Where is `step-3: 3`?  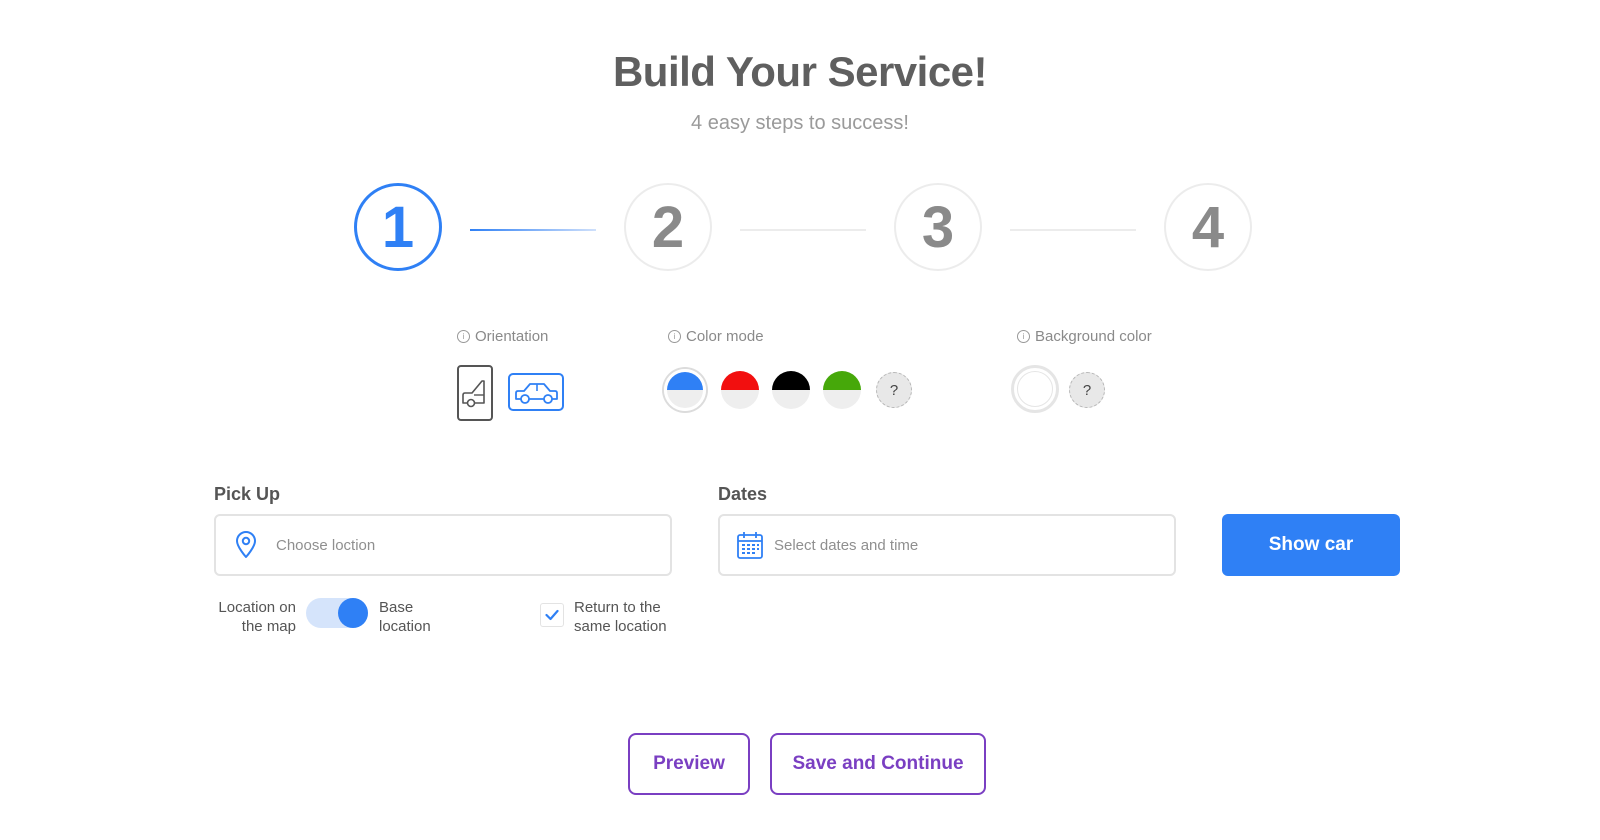 step-3: 3 is located at coordinates (938, 227).